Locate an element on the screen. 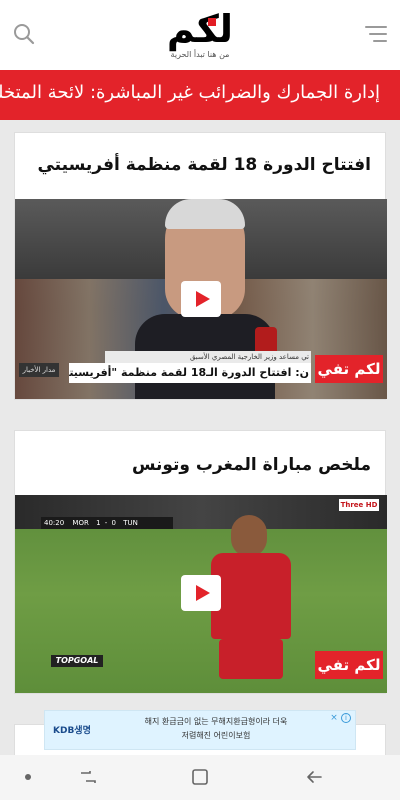 Image resolution: width=400 pixels, height=800 pixels. nav-dot-button is located at coordinates (28, 777).